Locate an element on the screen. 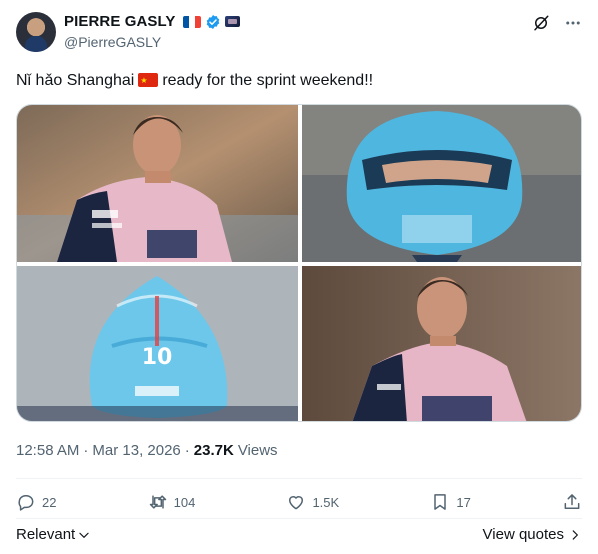  team-affiliation-badge-icon is located at coordinates (232, 21).